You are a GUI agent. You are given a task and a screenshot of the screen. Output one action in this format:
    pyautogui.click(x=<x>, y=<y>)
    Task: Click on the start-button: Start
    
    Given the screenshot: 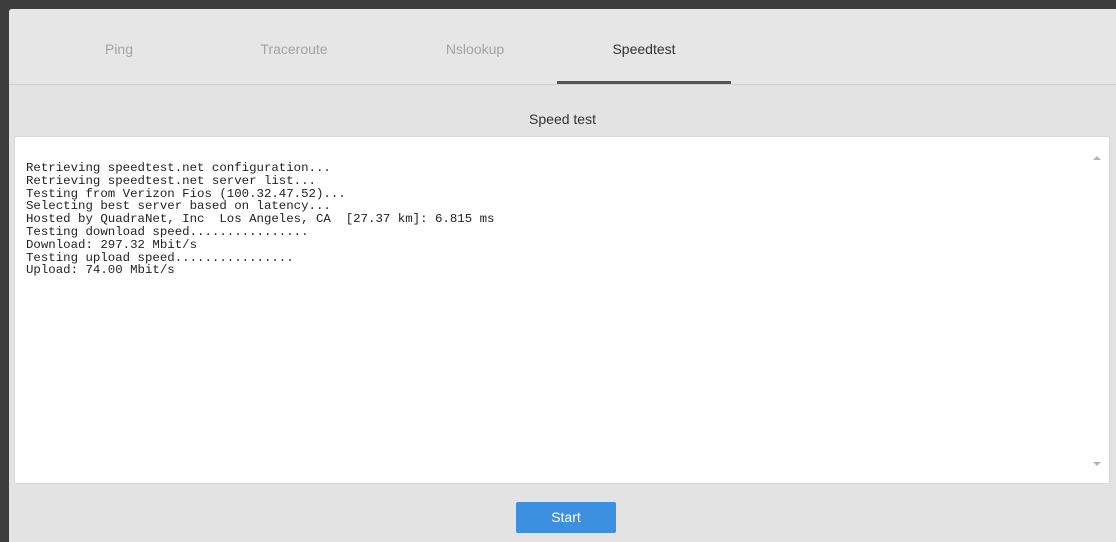 What is the action you would take?
    pyautogui.click(x=566, y=517)
    